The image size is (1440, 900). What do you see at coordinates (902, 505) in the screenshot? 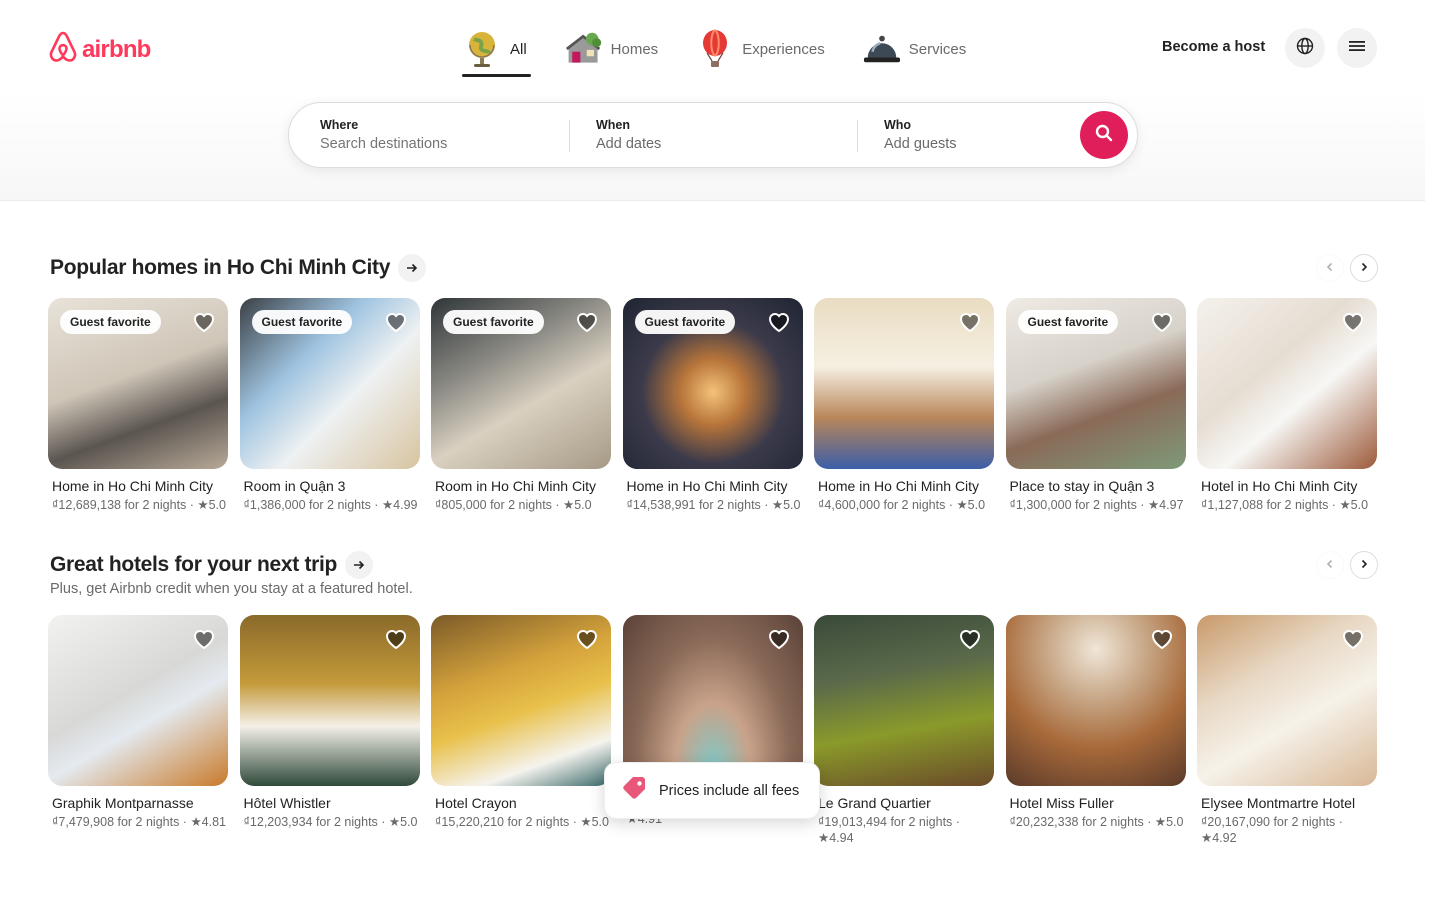
I see `listing-price-rating: ₫4,600,000 for 2 nights · ★5.0` at bounding box center [902, 505].